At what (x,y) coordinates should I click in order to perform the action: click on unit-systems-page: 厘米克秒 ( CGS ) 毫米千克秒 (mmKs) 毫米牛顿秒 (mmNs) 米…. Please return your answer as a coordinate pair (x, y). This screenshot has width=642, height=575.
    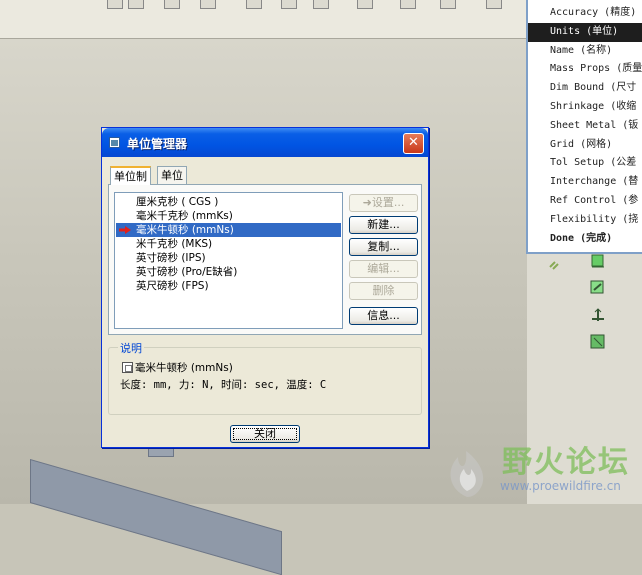
    Looking at the image, I should click on (265, 259).